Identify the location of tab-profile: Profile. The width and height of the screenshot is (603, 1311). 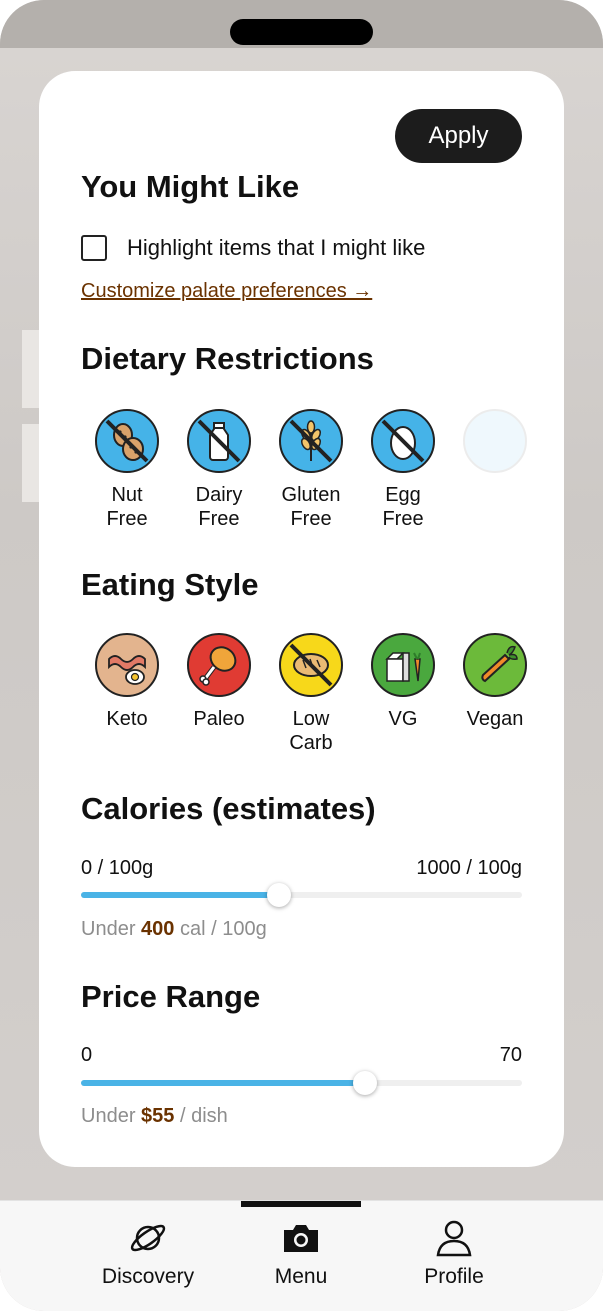
(454, 1253).